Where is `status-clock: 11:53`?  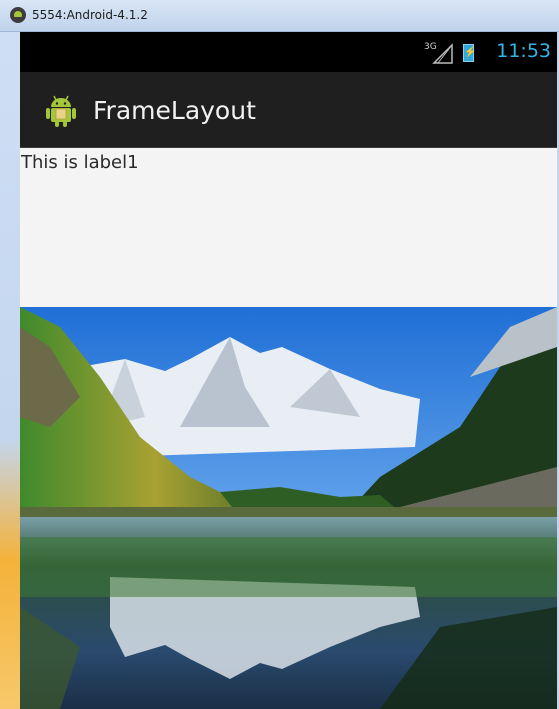 status-clock: 11:53 is located at coordinates (523, 51).